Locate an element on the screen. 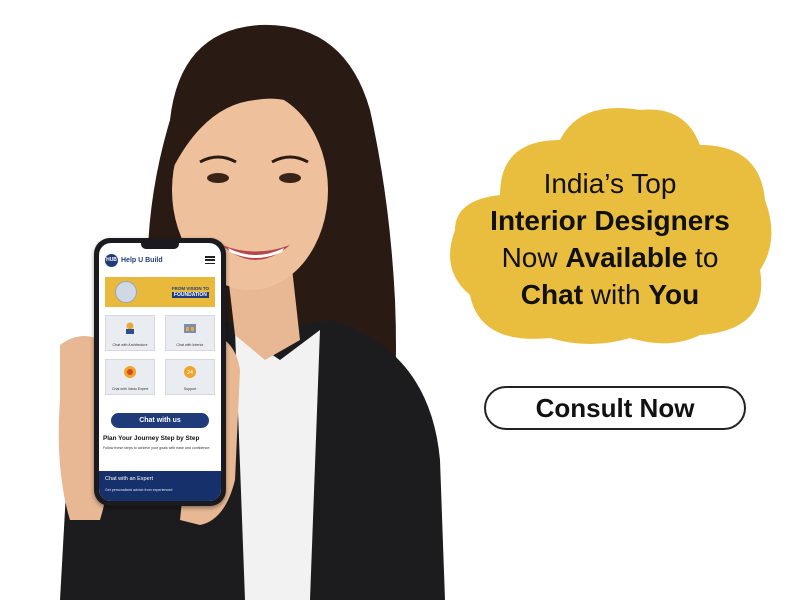 Image resolution: width=800 pixels, height=600 pixels. banner-line-2: FOUNDATION is located at coordinates (190, 295).